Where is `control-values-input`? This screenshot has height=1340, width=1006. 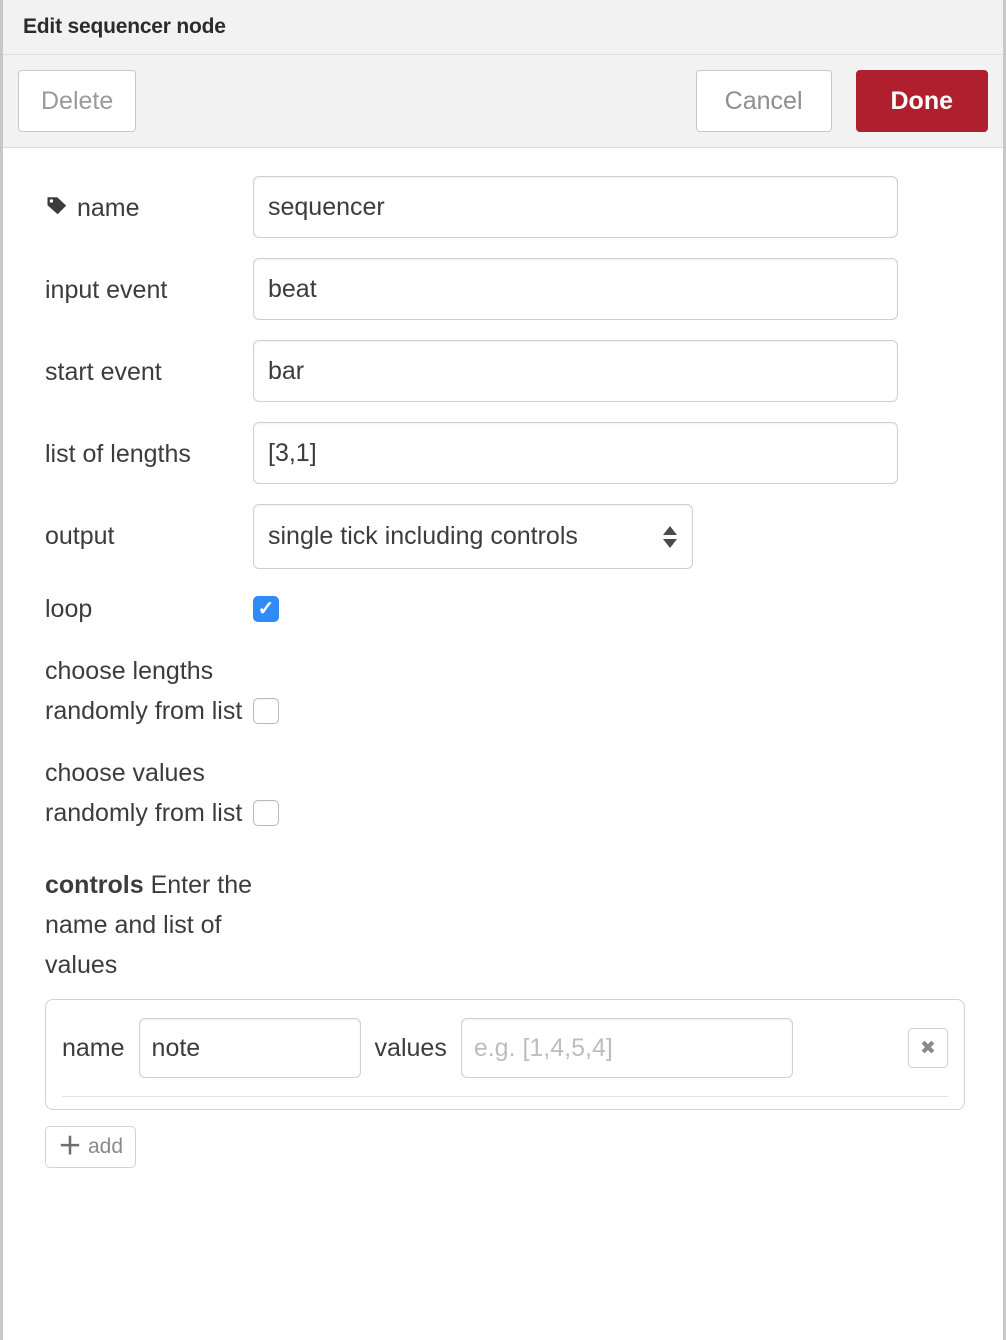 control-values-input is located at coordinates (626, 1048).